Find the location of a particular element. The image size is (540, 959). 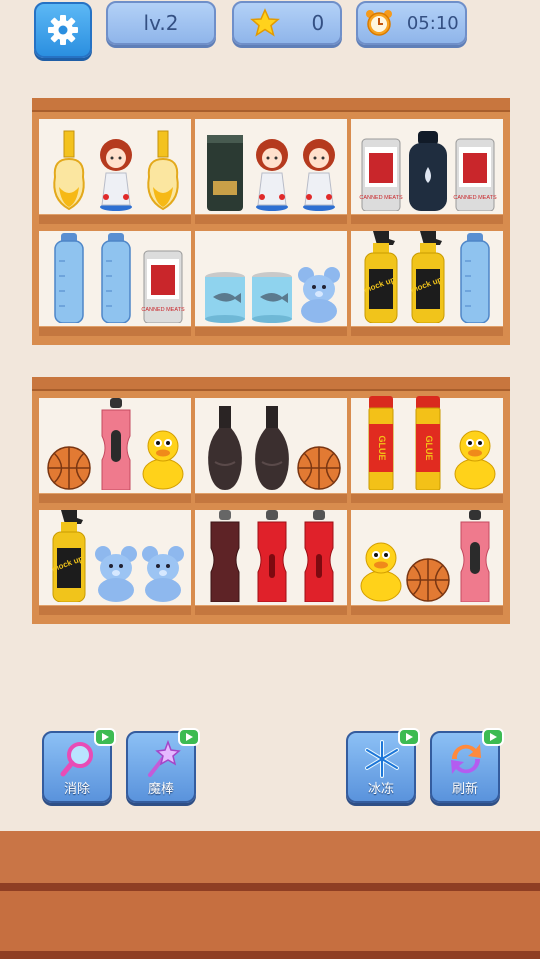

shelf-bay: mock up is located at coordinates (115, 562).